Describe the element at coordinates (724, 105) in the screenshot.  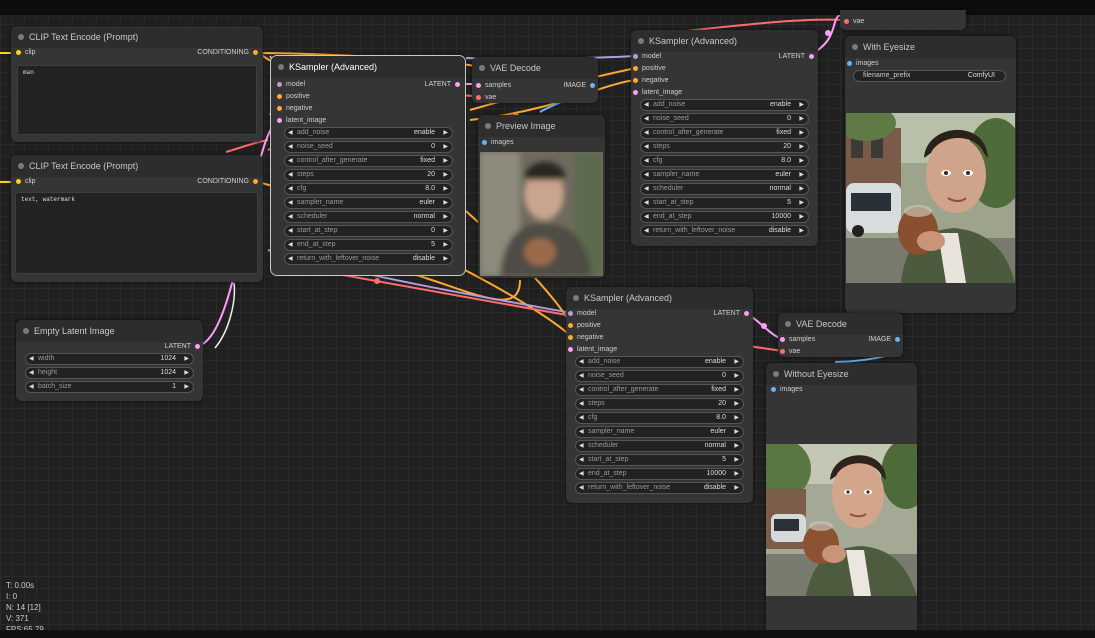
I see `add-noise-widget: ◀ add_noise enable ▶` at that location.